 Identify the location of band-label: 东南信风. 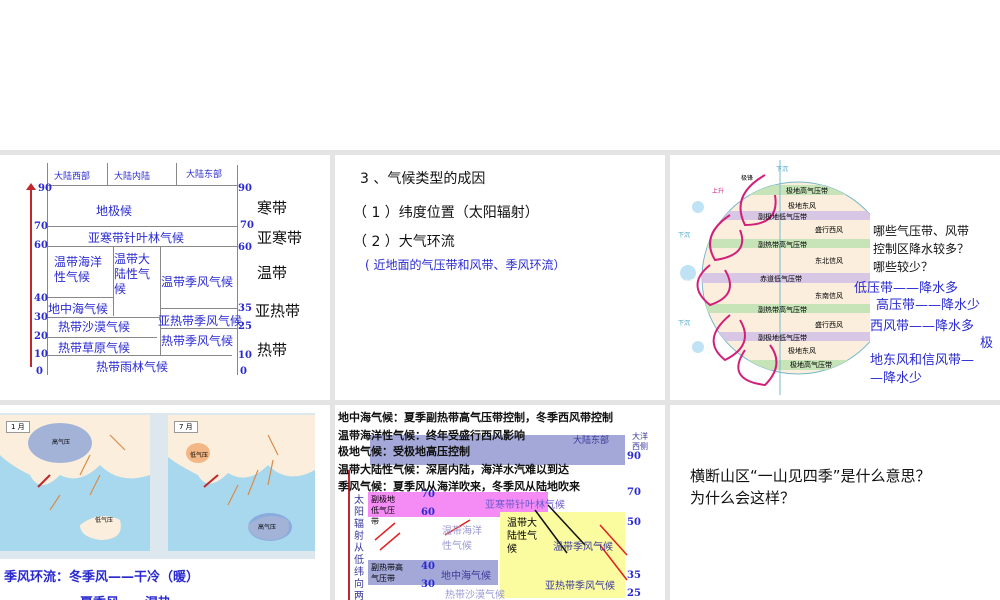
(829, 296).